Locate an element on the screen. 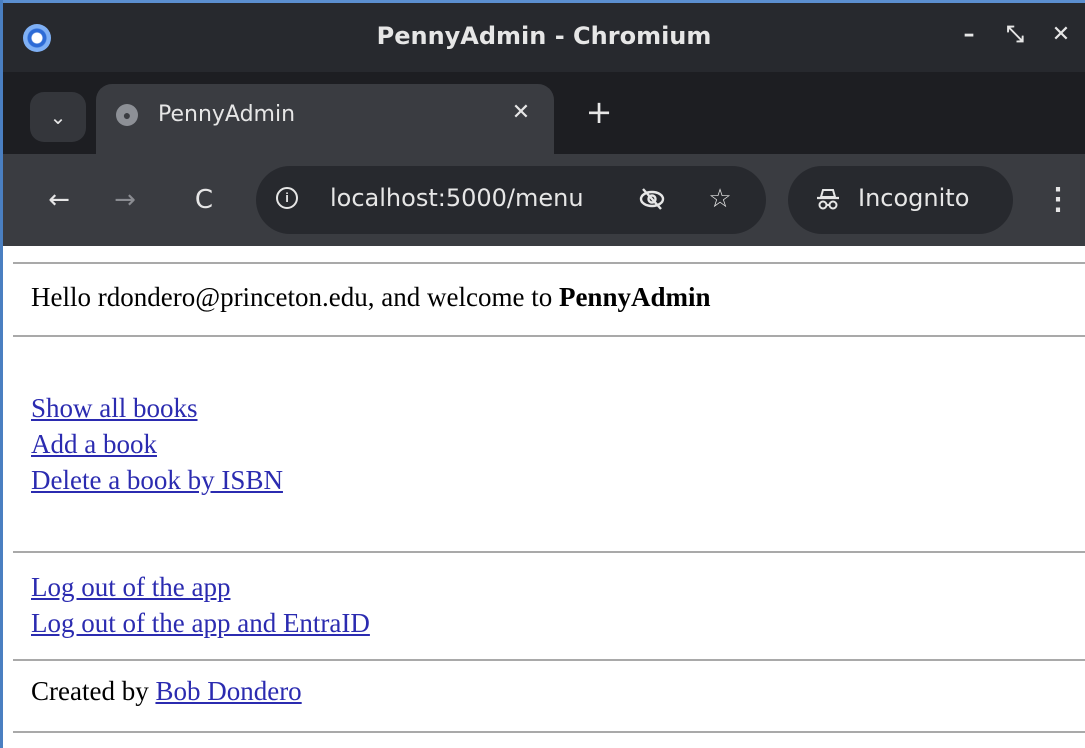 This screenshot has height=748, width=1085. maximize-button: ⤡ is located at coordinates (1015, 35).